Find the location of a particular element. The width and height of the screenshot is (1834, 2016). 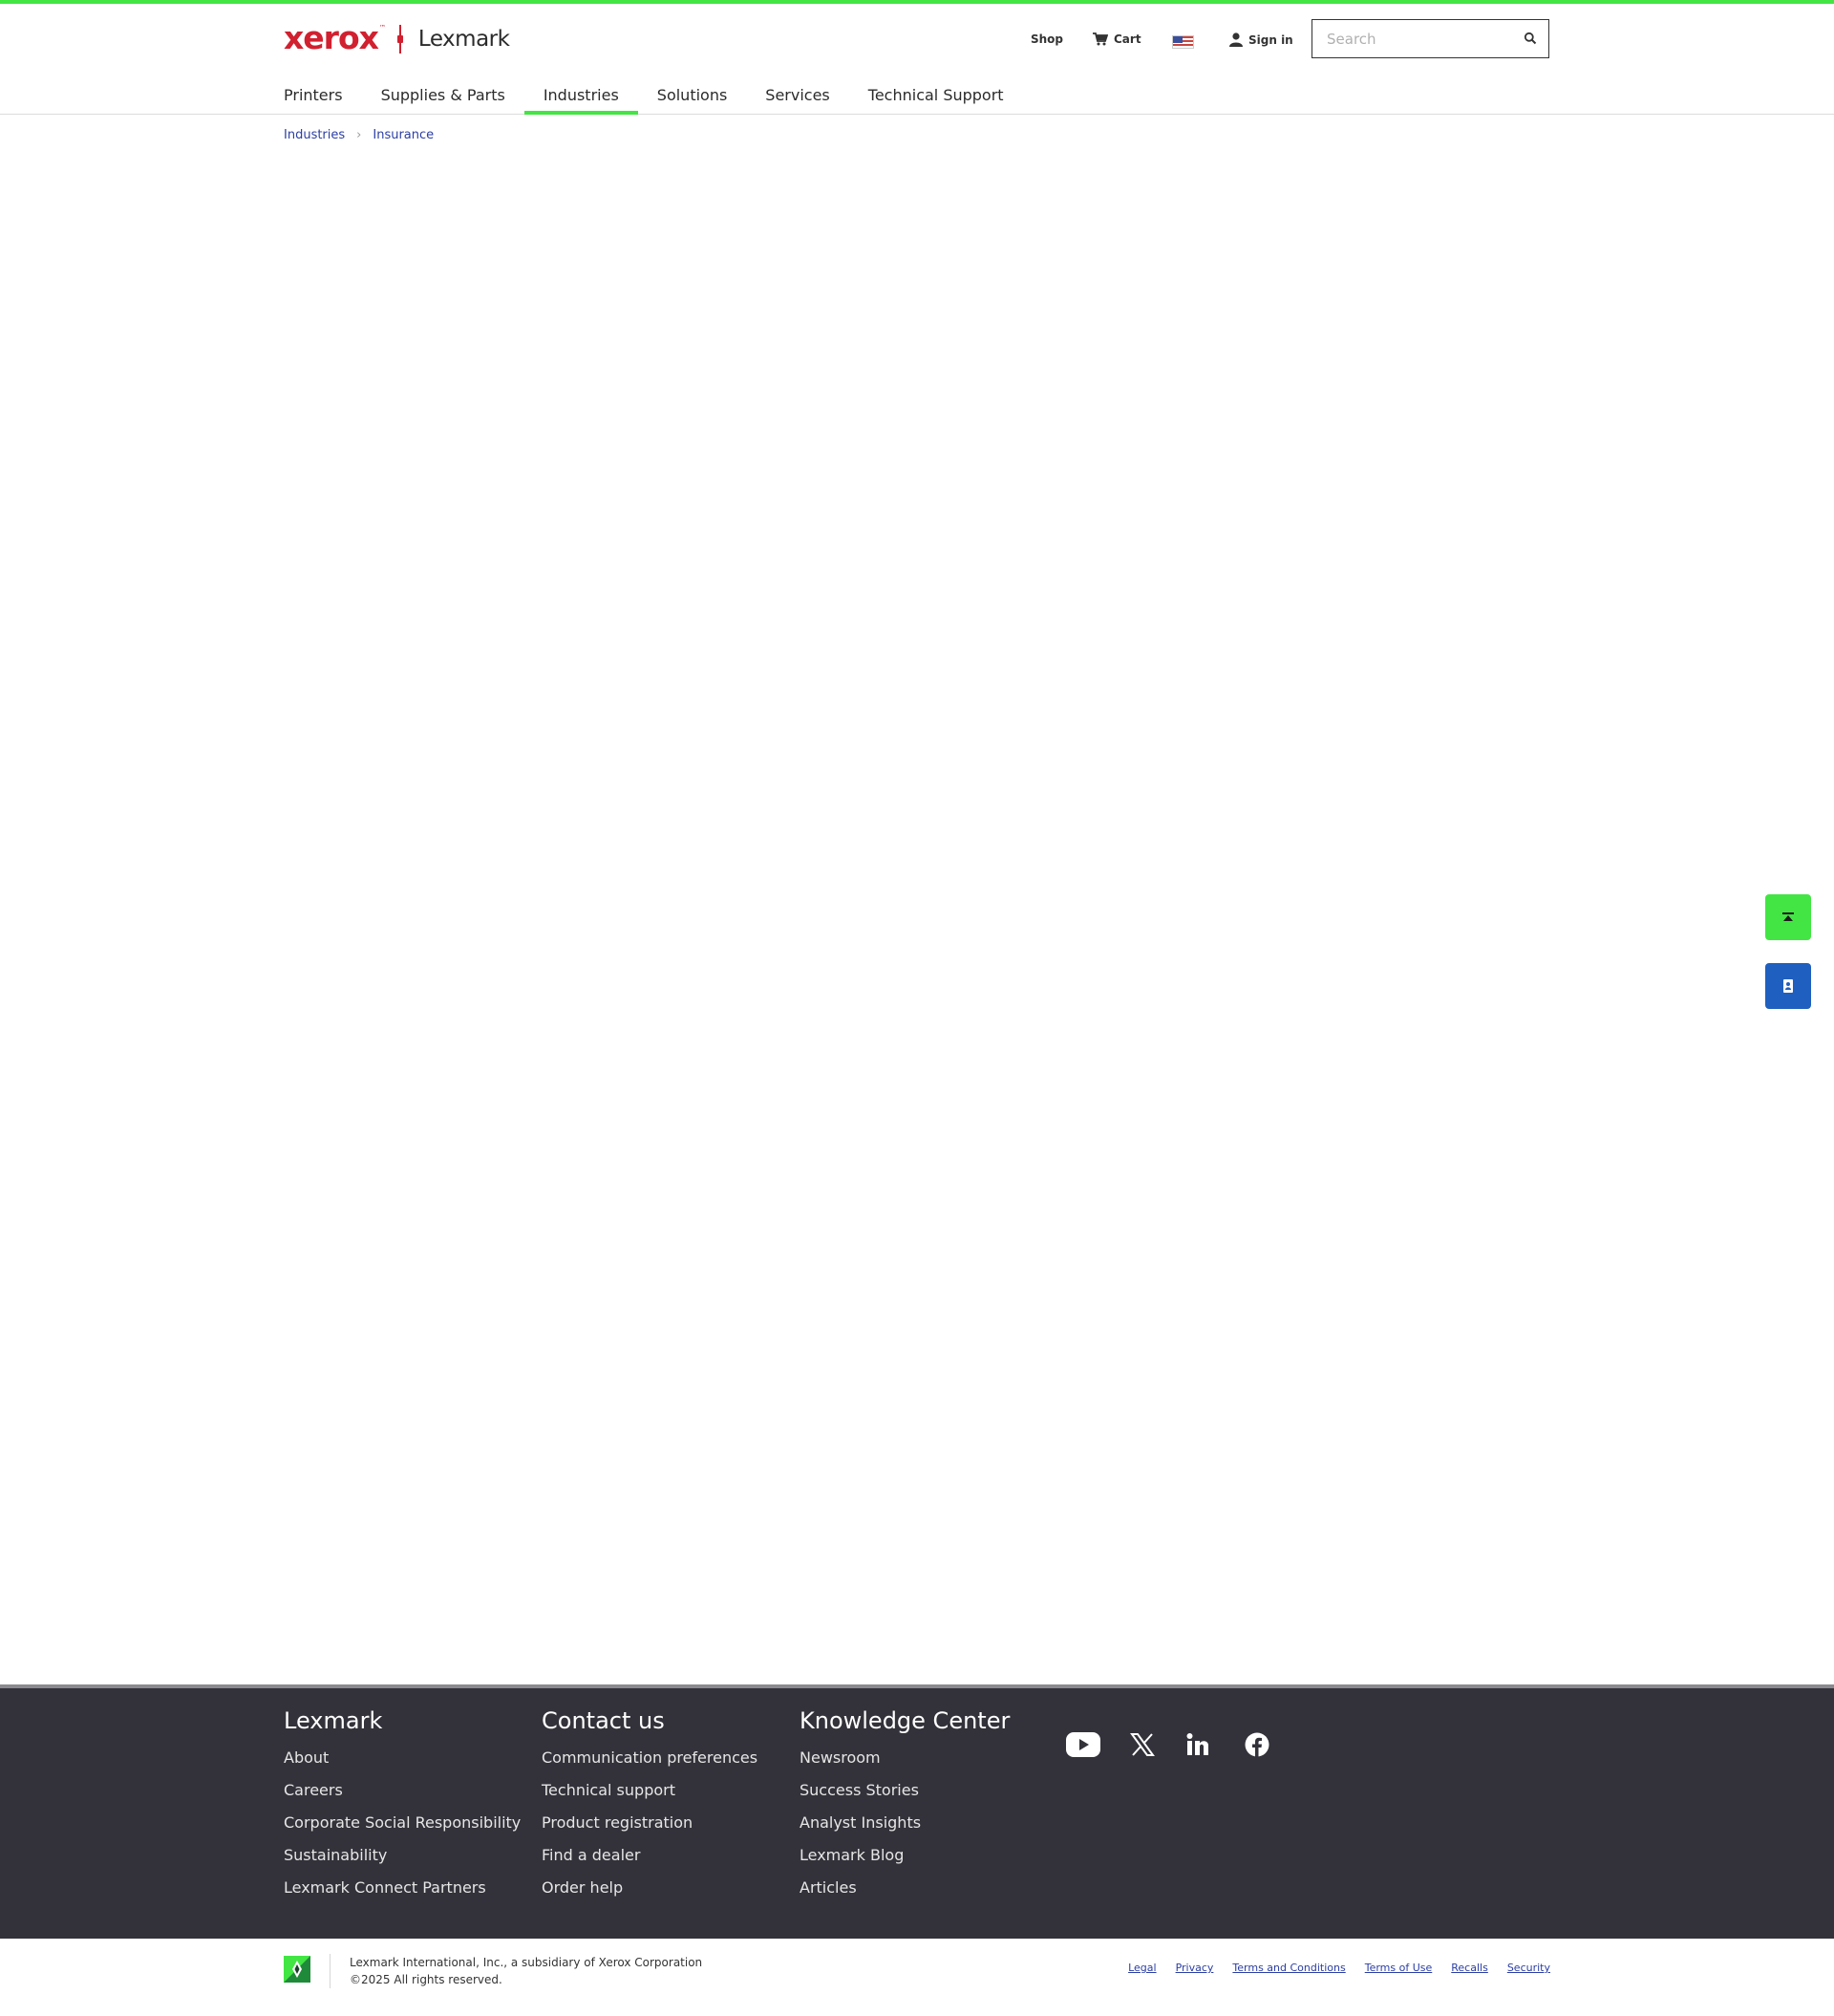

lexmark-diamond-logo is located at coordinates (297, 1970).